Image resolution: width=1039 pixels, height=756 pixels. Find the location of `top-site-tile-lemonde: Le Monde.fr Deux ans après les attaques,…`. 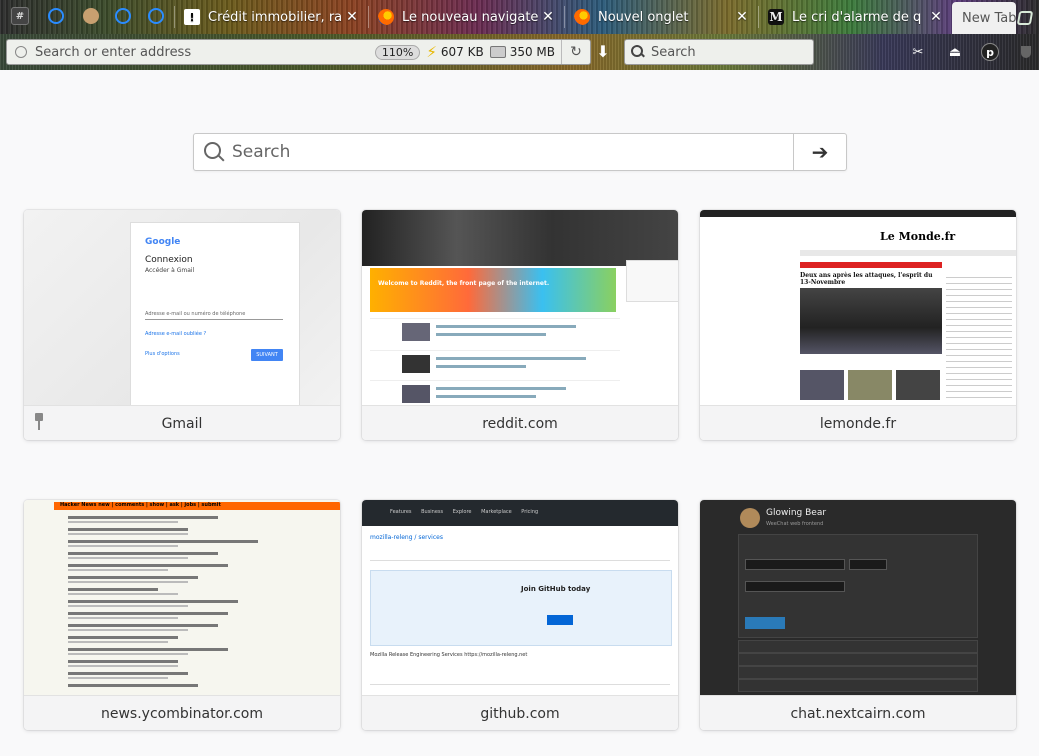

top-site-tile-lemonde: Le Monde.fr Deux ans après les attaques,… is located at coordinates (858, 325).